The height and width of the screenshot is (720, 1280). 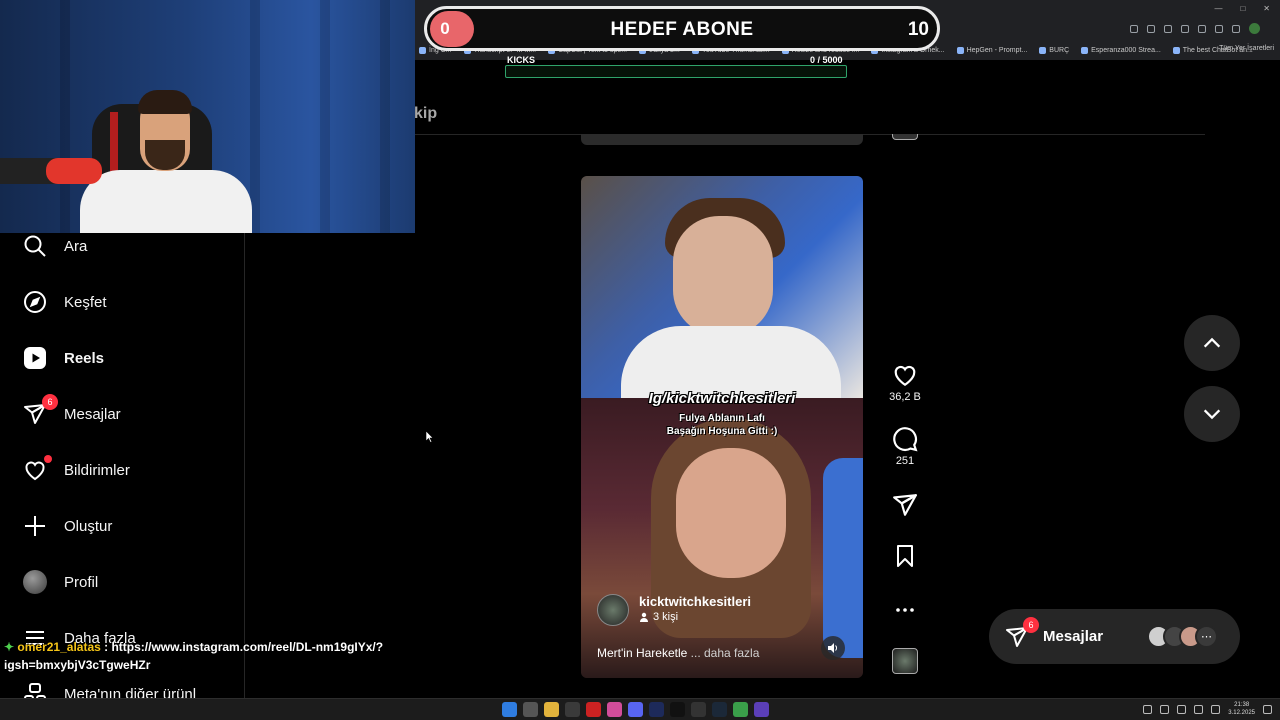 What do you see at coordinates (740, 709) in the screenshot?
I see `chrome-icon` at bounding box center [740, 709].